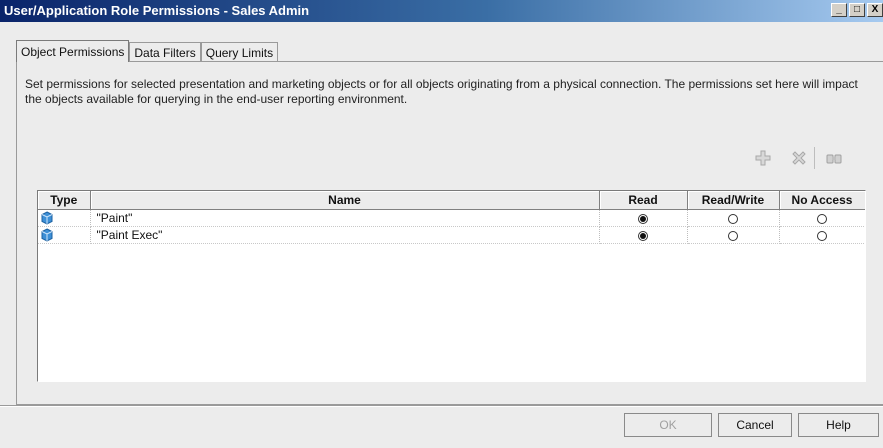  What do you see at coordinates (345, 235) in the screenshot?
I see `name-cell: "Paint Exec"` at bounding box center [345, 235].